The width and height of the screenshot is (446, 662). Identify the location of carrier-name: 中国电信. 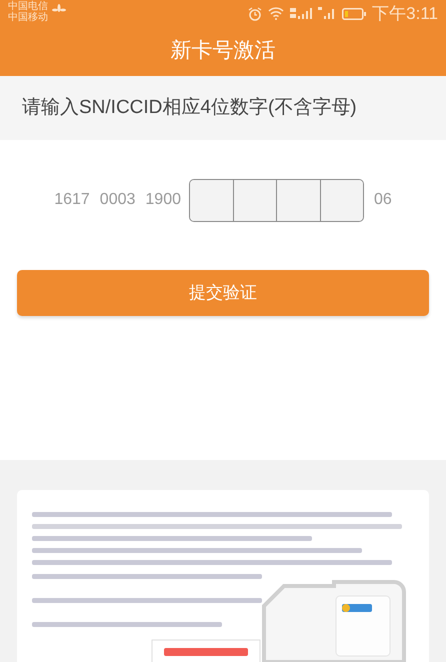
(28, 6).